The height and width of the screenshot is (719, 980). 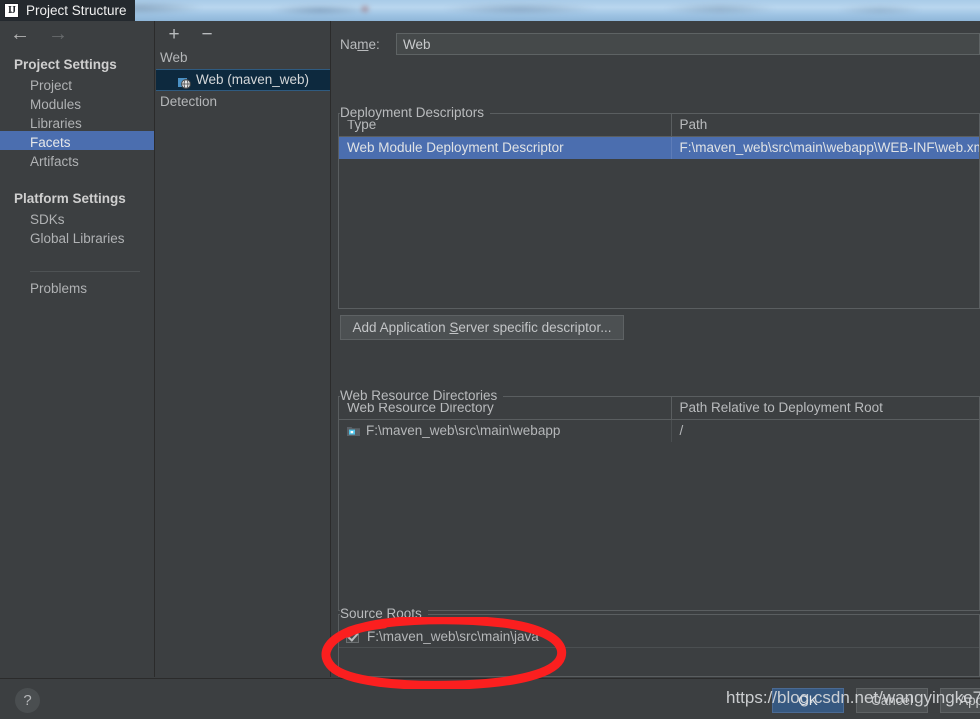 What do you see at coordinates (77, 121) in the screenshot?
I see `sidebar-item-libraries: Libraries` at bounding box center [77, 121].